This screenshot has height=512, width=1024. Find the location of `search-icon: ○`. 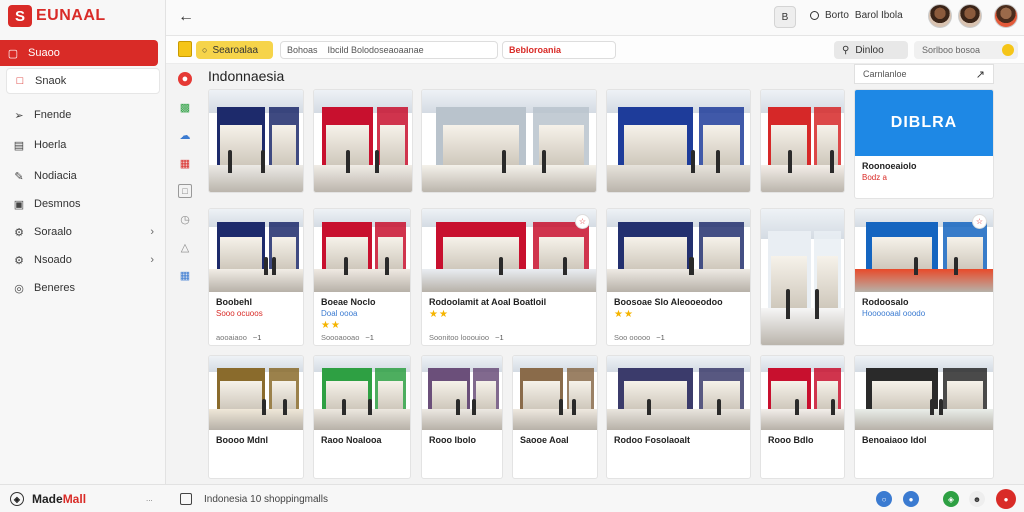

search-icon: ○ is located at coordinates (205, 50).